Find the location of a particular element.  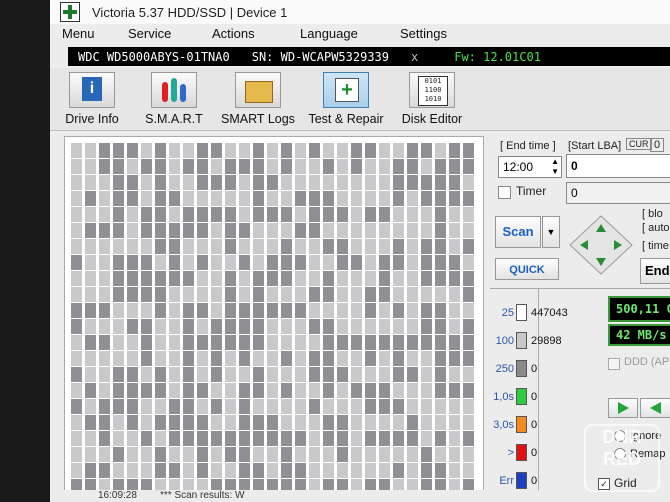

scan-dropdown: ▼ is located at coordinates (551, 232).